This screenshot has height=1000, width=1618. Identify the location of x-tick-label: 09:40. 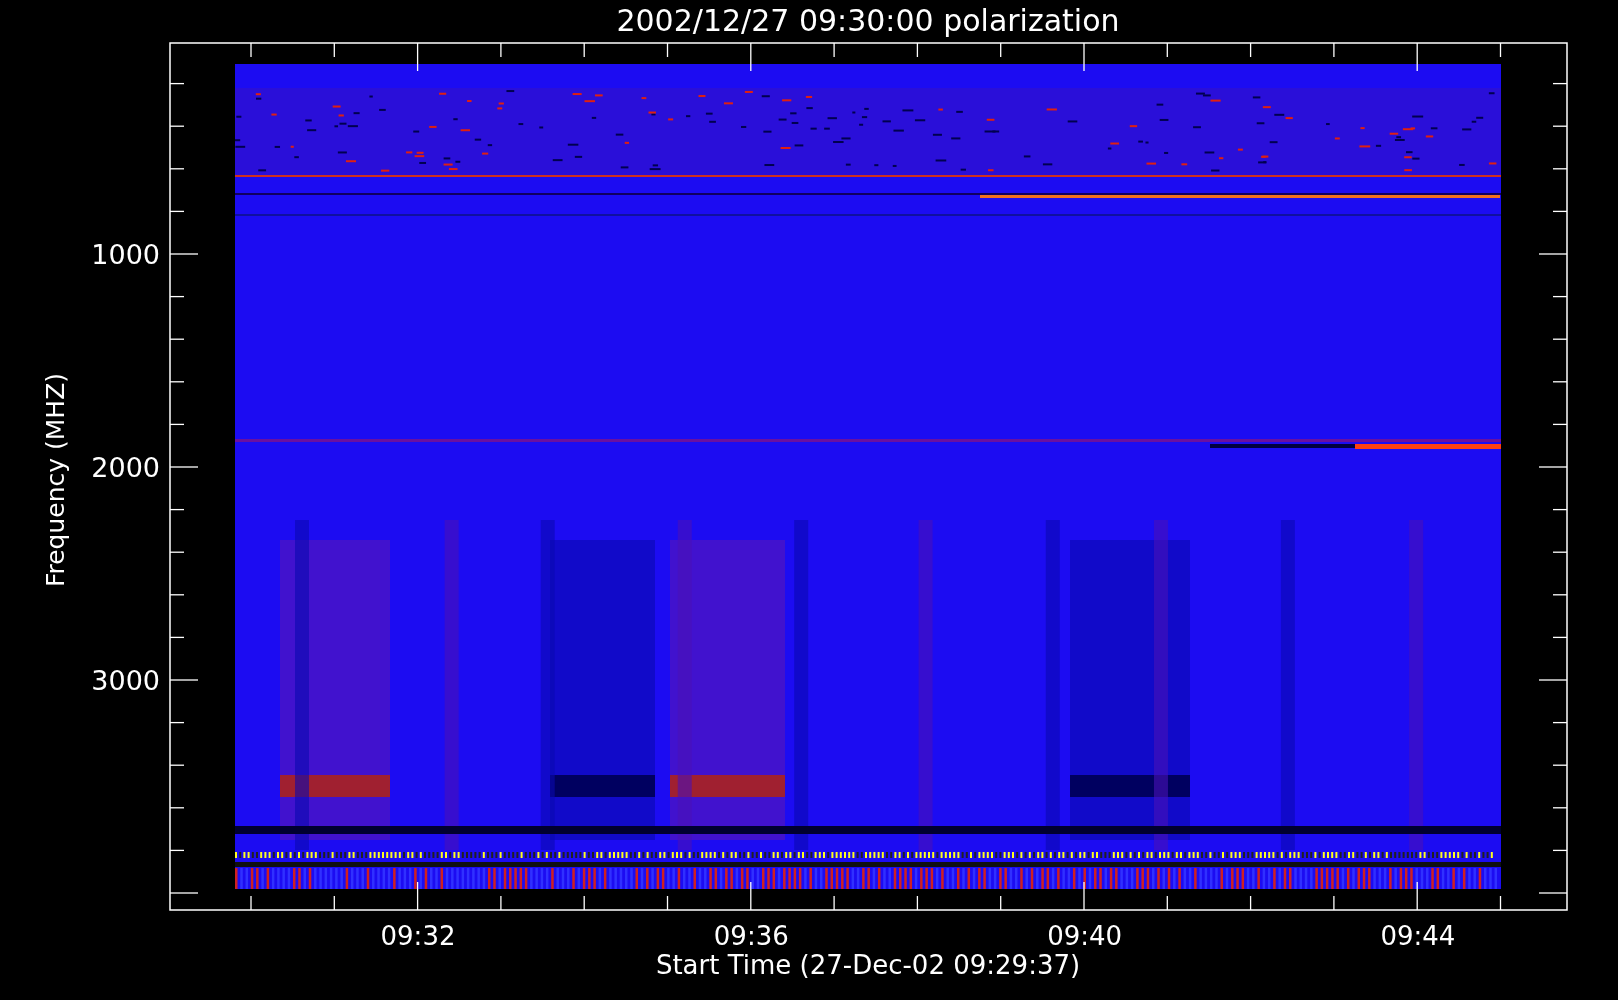
(1085, 936).